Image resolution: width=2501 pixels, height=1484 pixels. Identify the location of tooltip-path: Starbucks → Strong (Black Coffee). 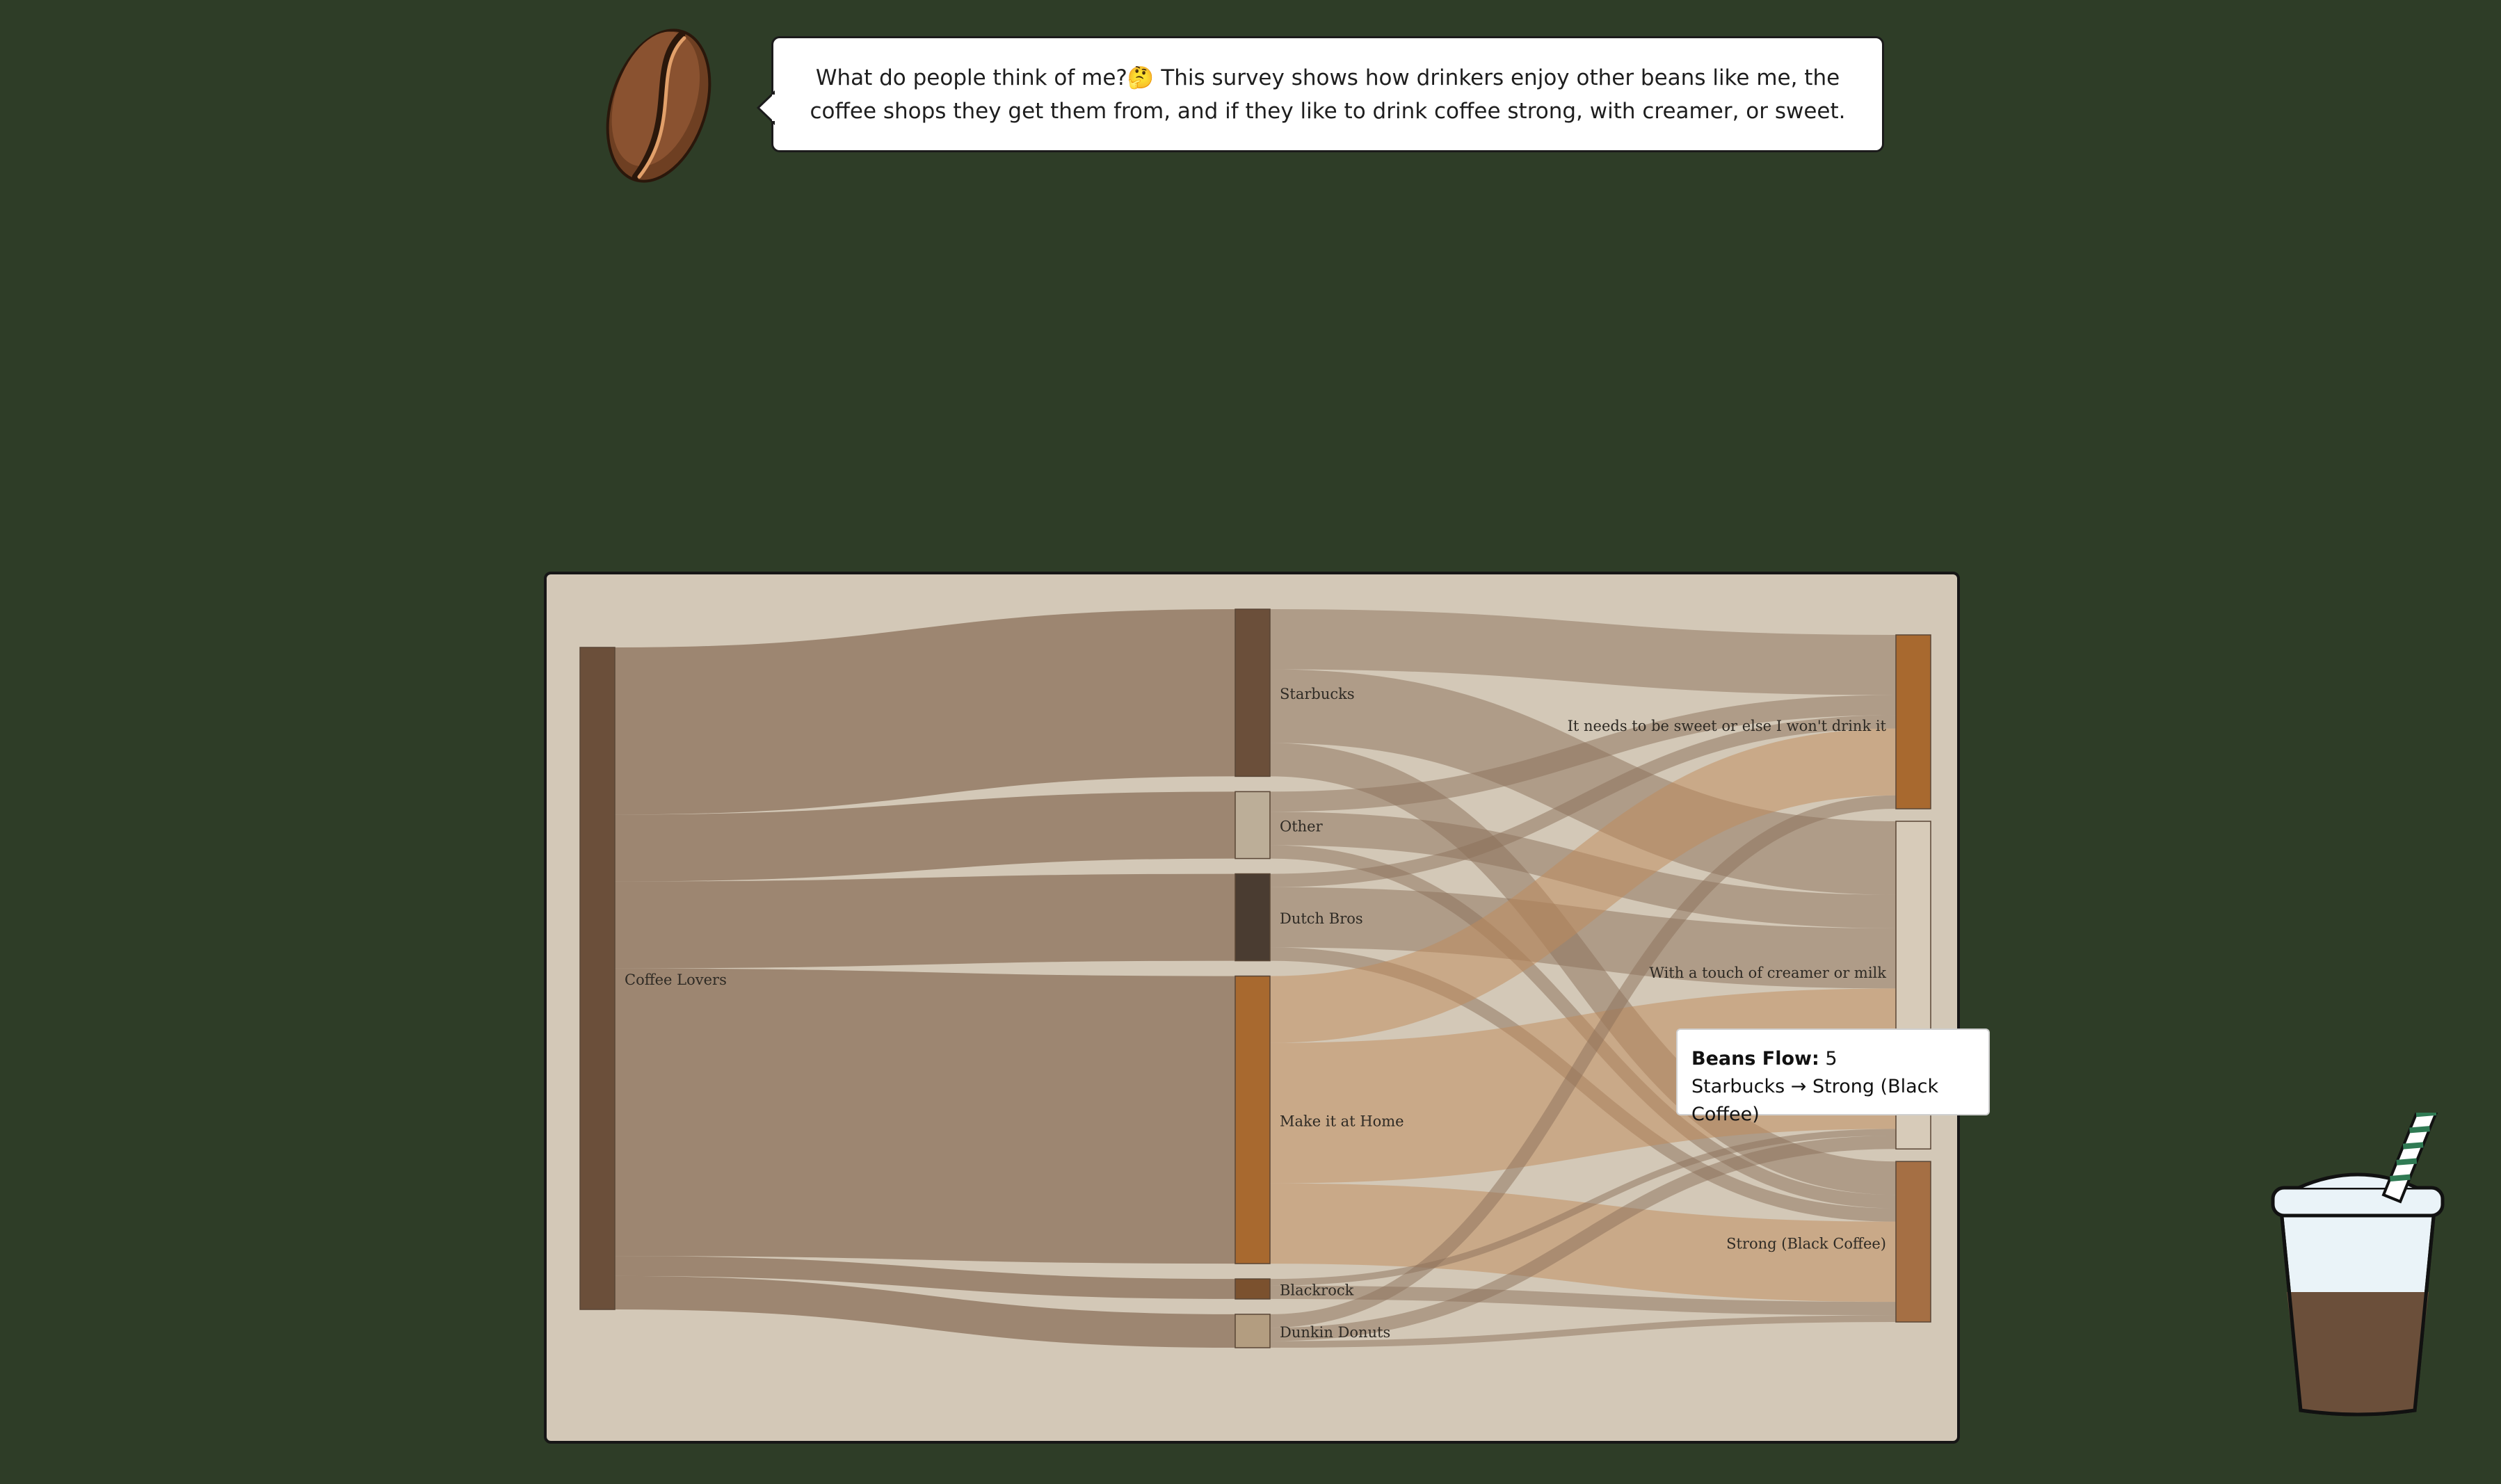
(1815, 1100).